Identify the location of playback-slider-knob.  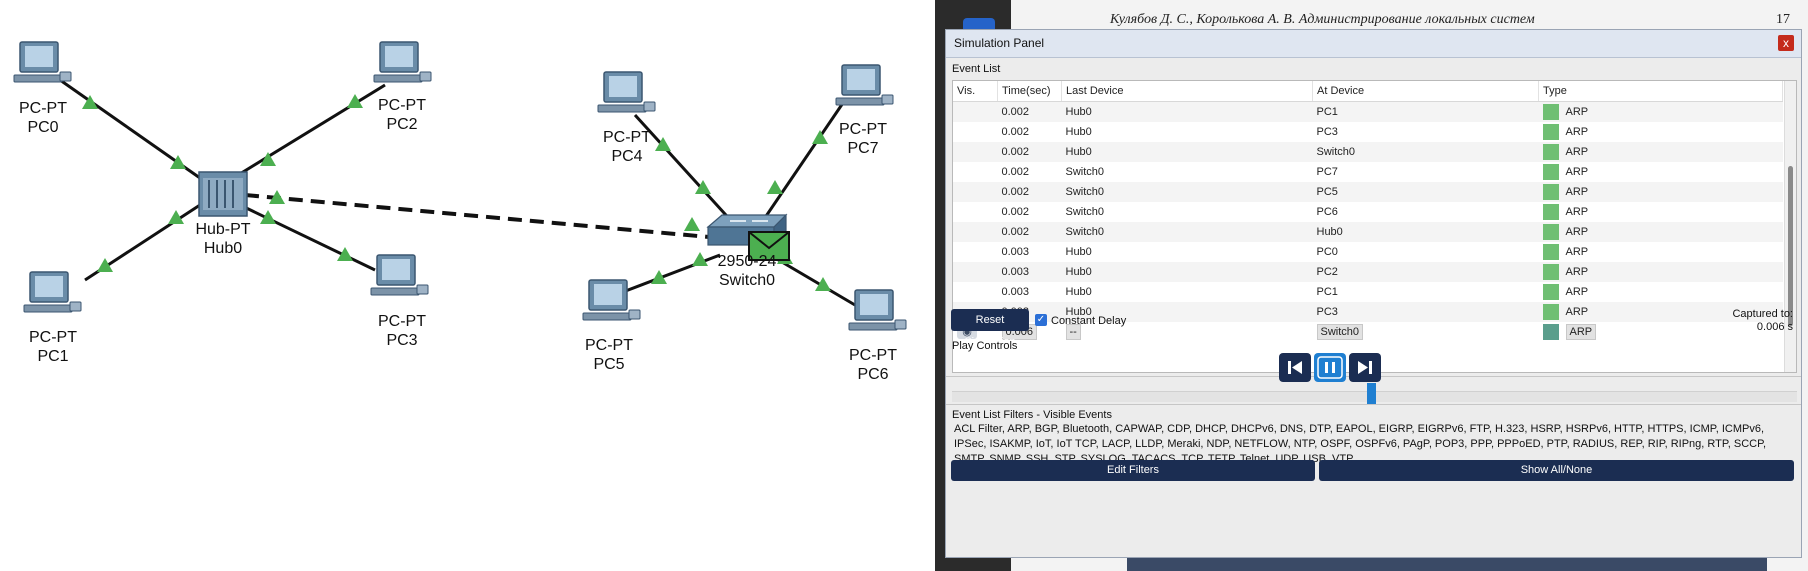
(1371, 394).